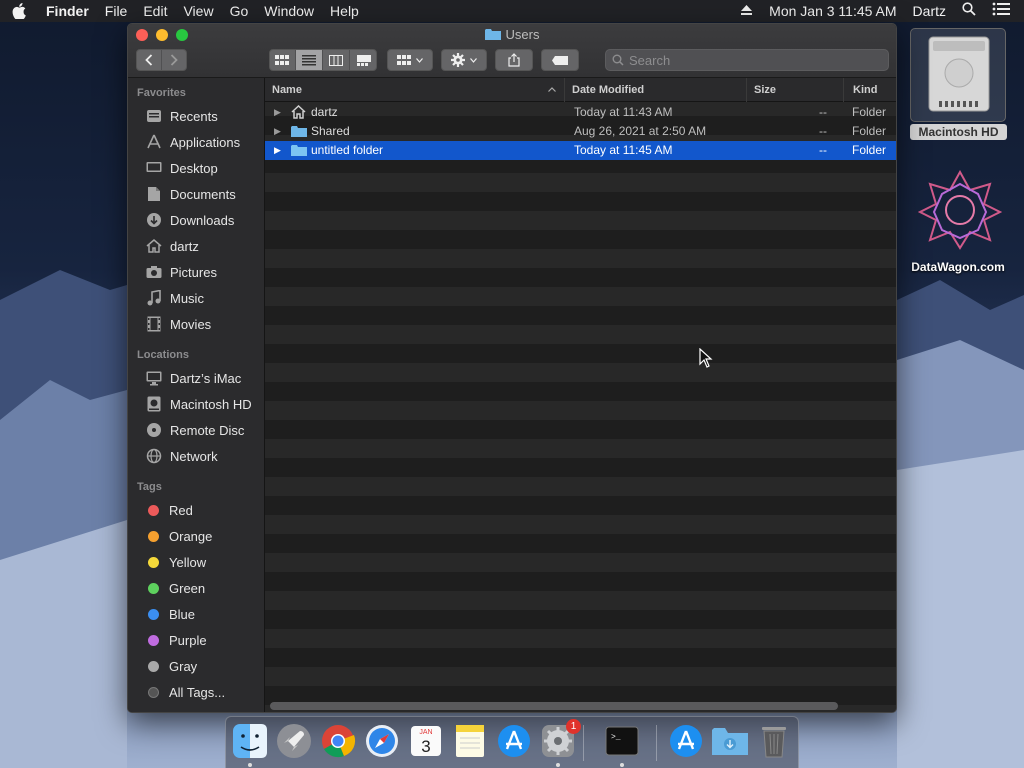 This screenshot has width=1024, height=768. What do you see at coordinates (190, 194) in the screenshot?
I see `sidebar-item-documents: Documents` at bounding box center [190, 194].